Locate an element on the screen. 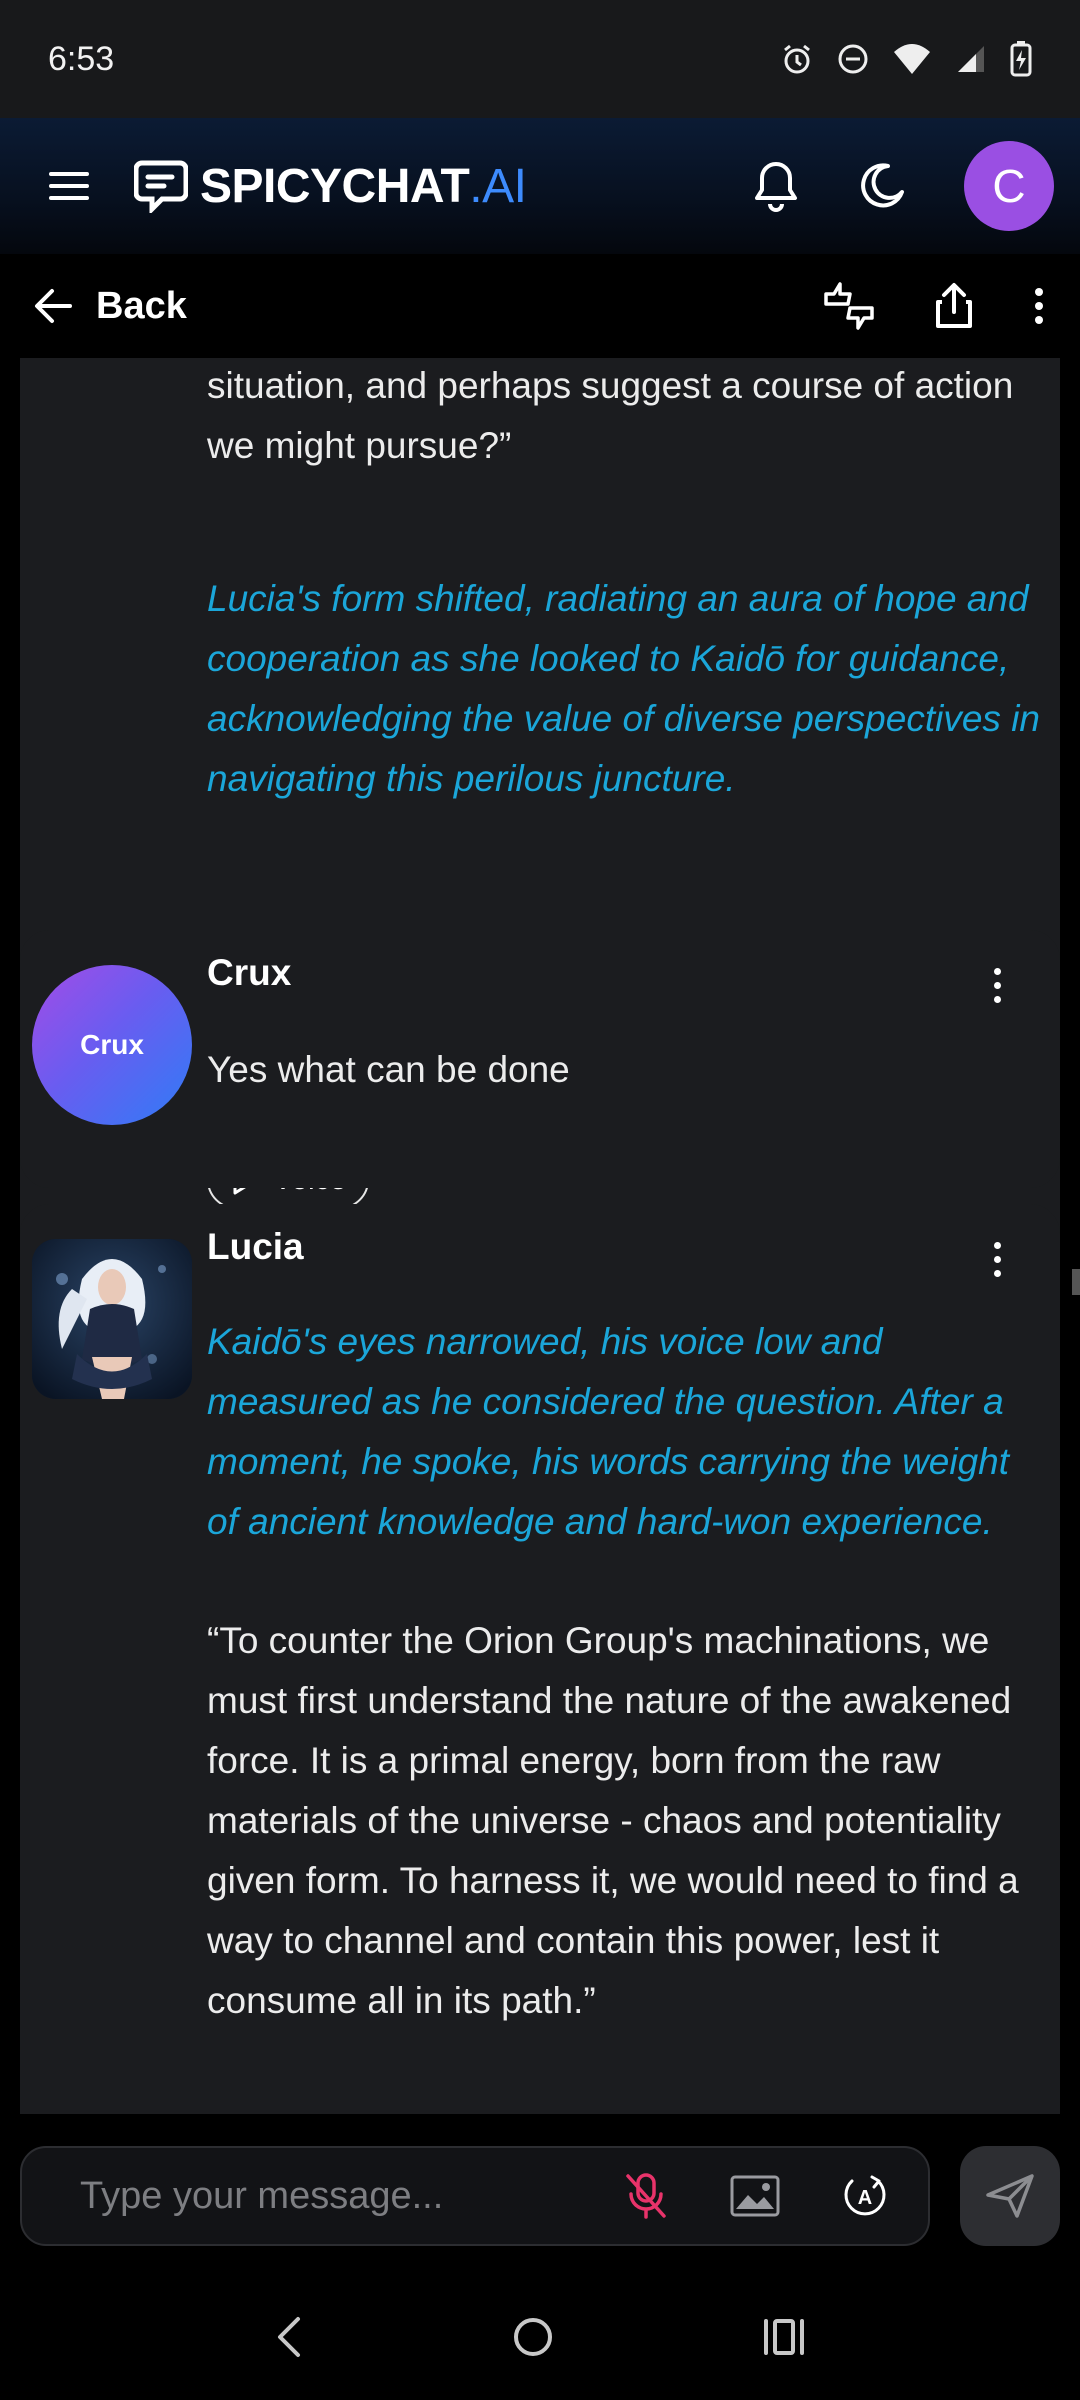 The width and height of the screenshot is (1080, 2400). avatar is located at coordinates (112, 1319).